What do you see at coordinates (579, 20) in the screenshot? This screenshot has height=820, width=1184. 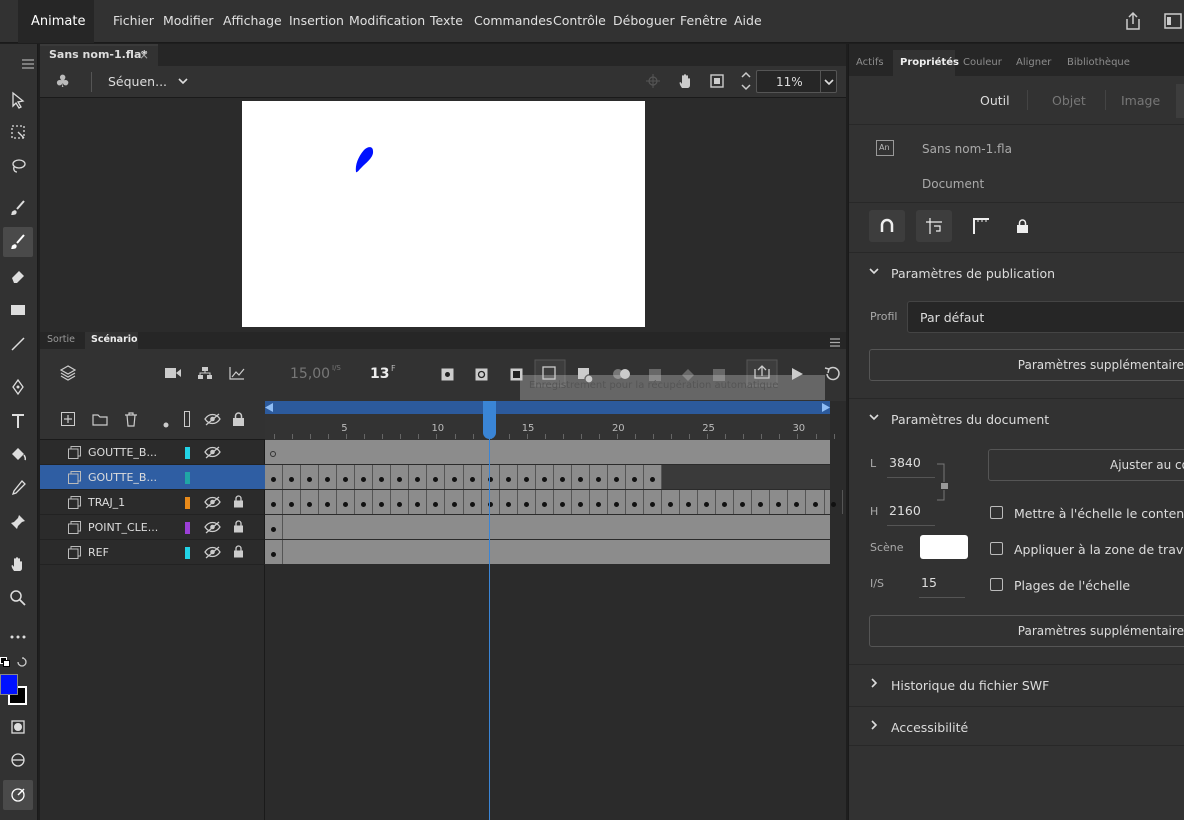 I see `menu-controle: Contrôle` at bounding box center [579, 20].